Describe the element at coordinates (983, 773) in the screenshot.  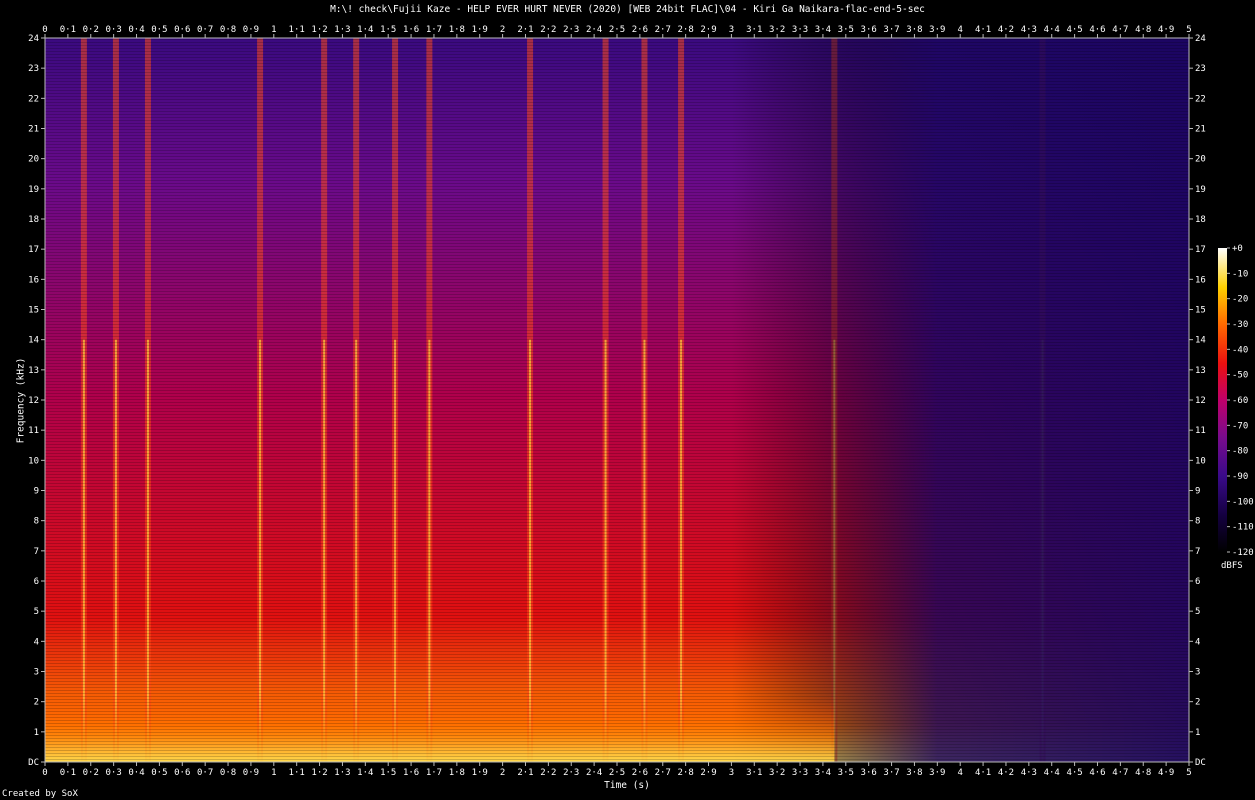
I see `x-tick-label: 4·1` at that location.